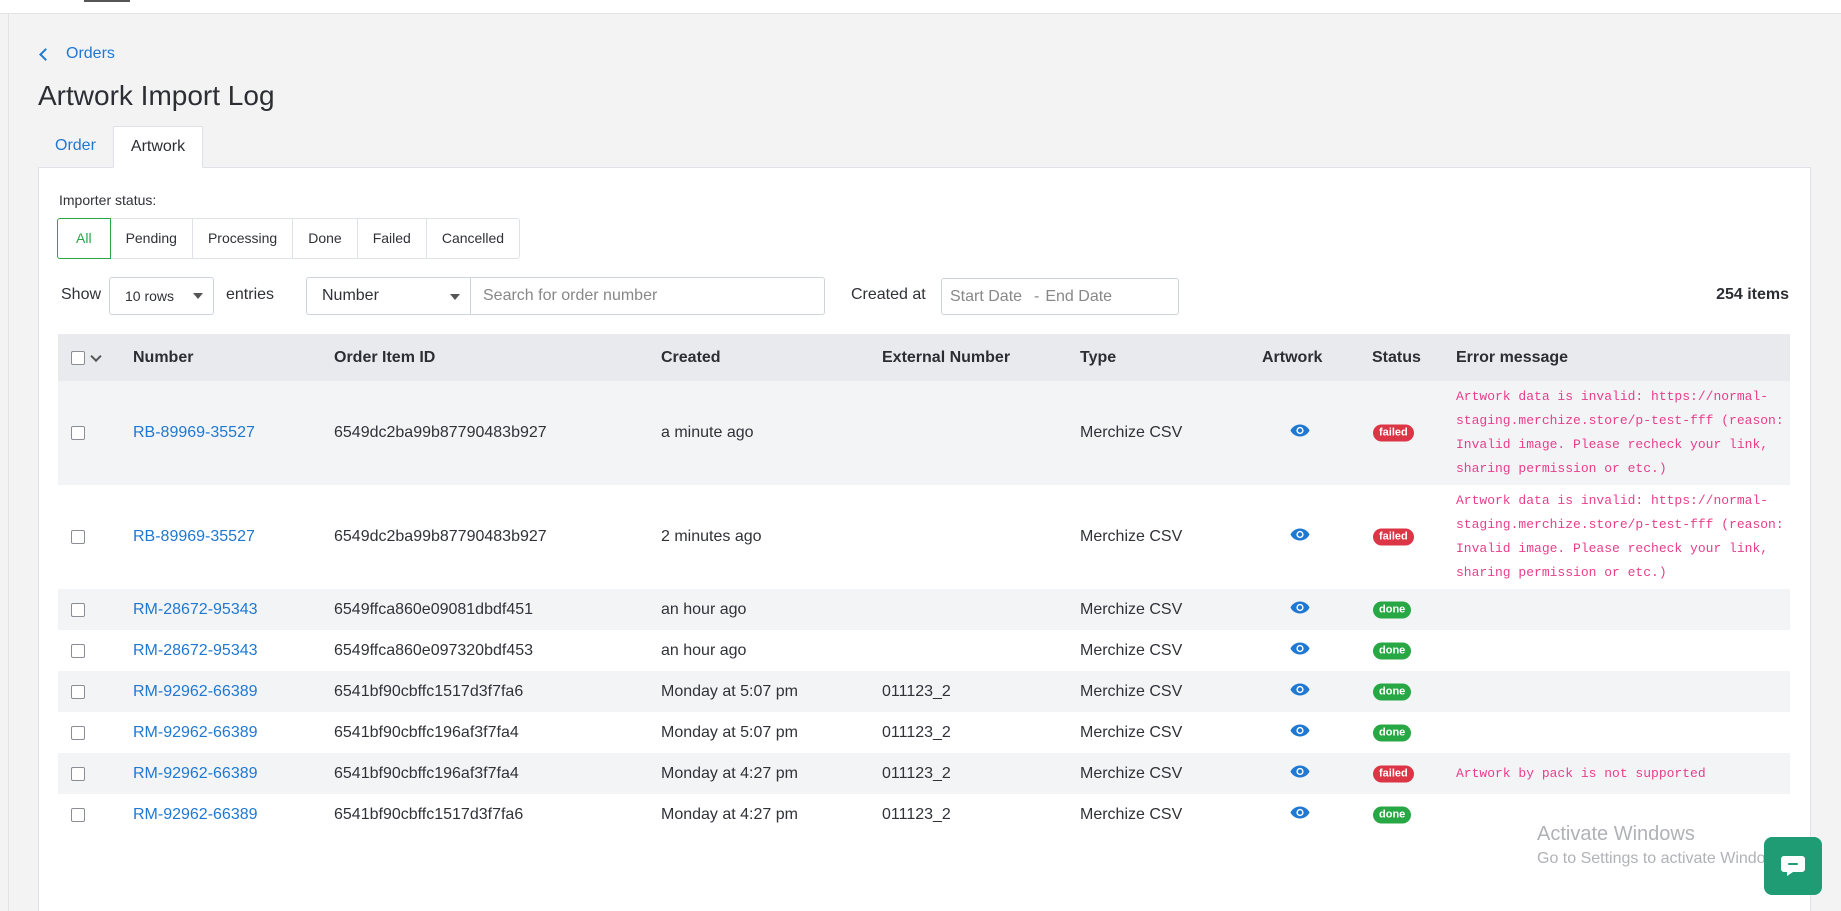 This screenshot has height=911, width=1841. What do you see at coordinates (473, 238) in the screenshot?
I see `status-filter-cancelled: Cancelled` at bounding box center [473, 238].